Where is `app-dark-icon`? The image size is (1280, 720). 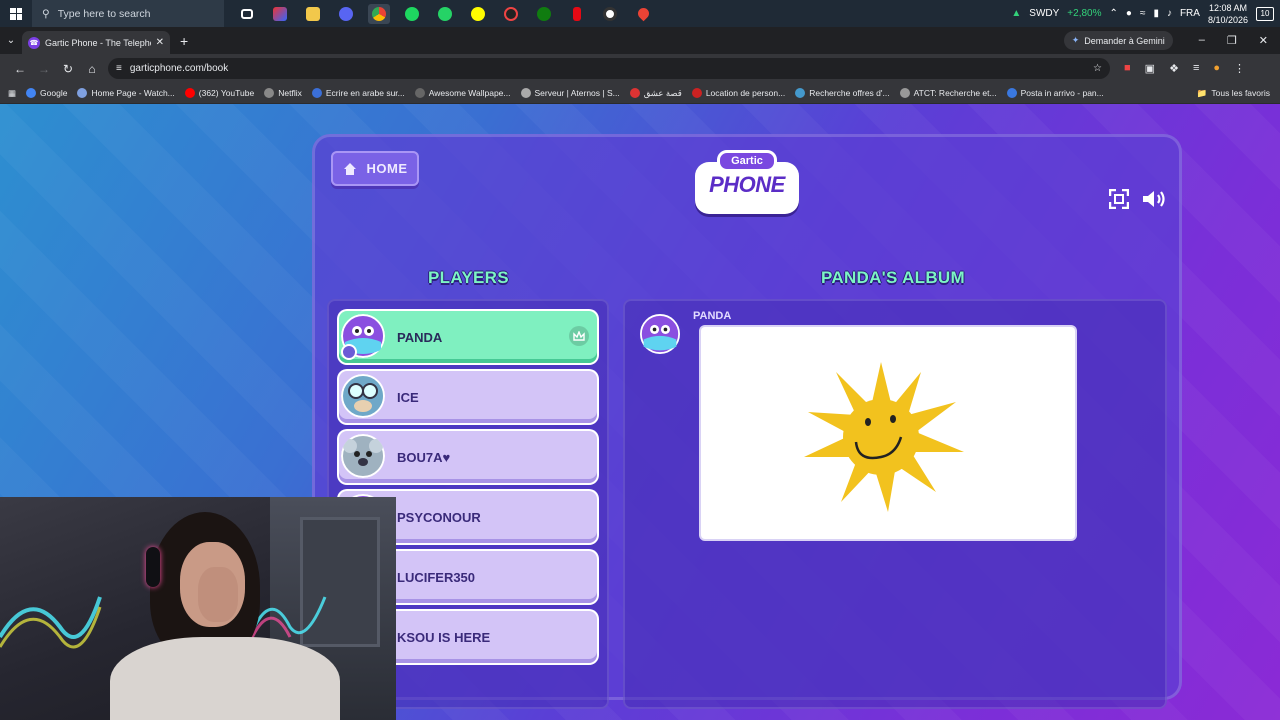
app-dark-icon is located at coordinates (511, 14).